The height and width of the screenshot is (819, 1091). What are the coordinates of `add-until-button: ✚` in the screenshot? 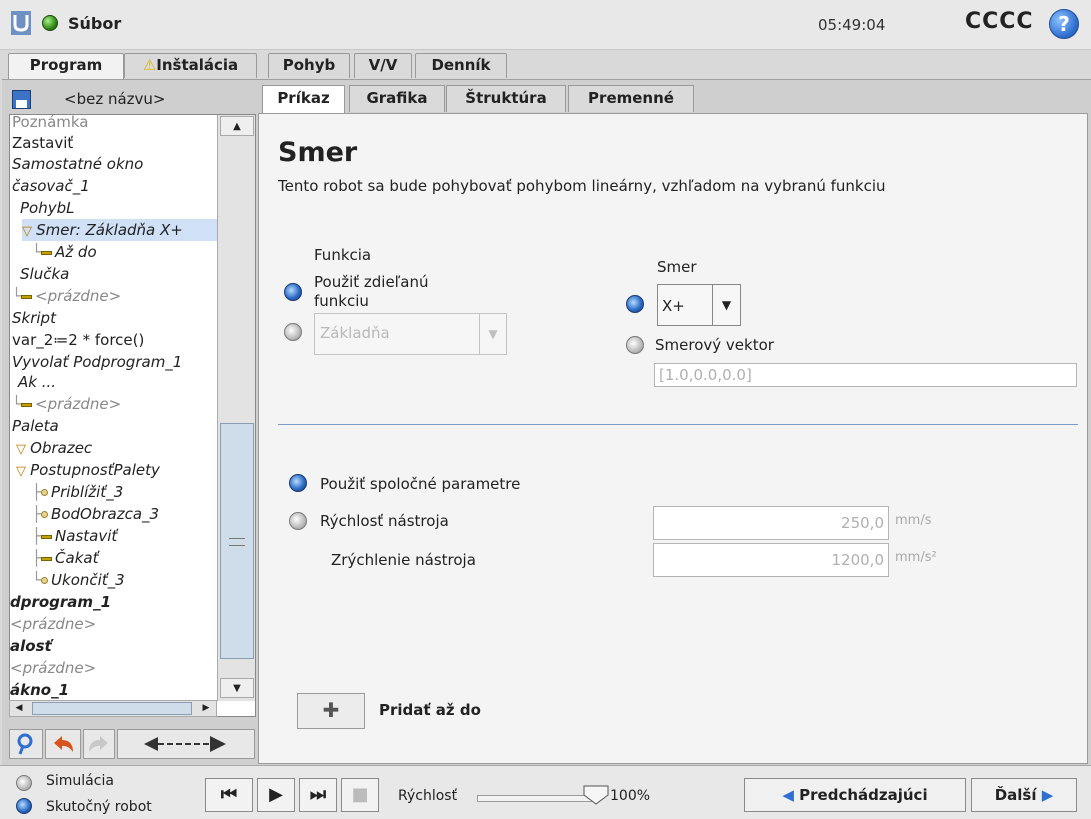 It's located at (331, 711).